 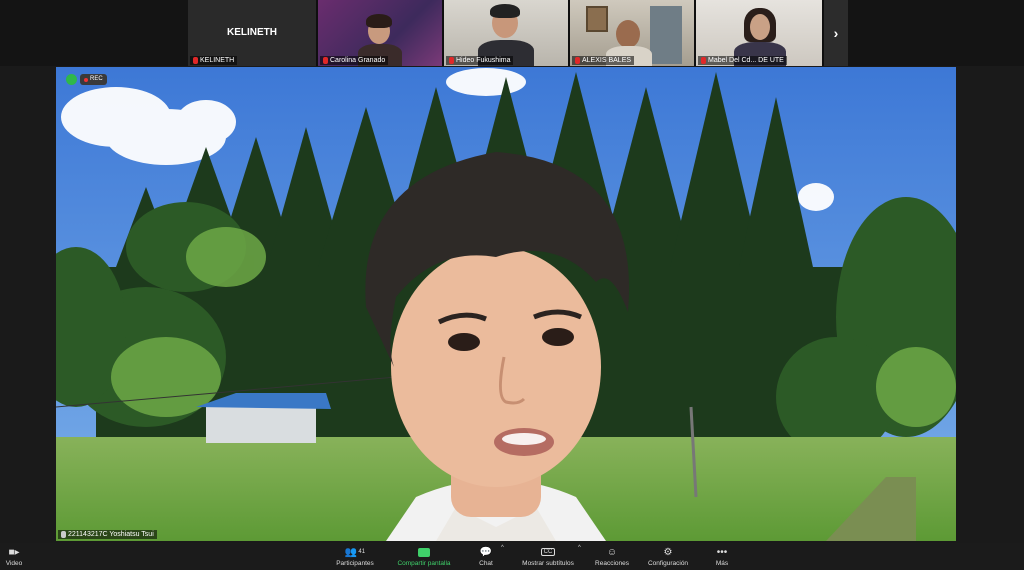 I want to click on participant-tile: Mabel Del Cd... DE UTE, so click(x=760, y=33).